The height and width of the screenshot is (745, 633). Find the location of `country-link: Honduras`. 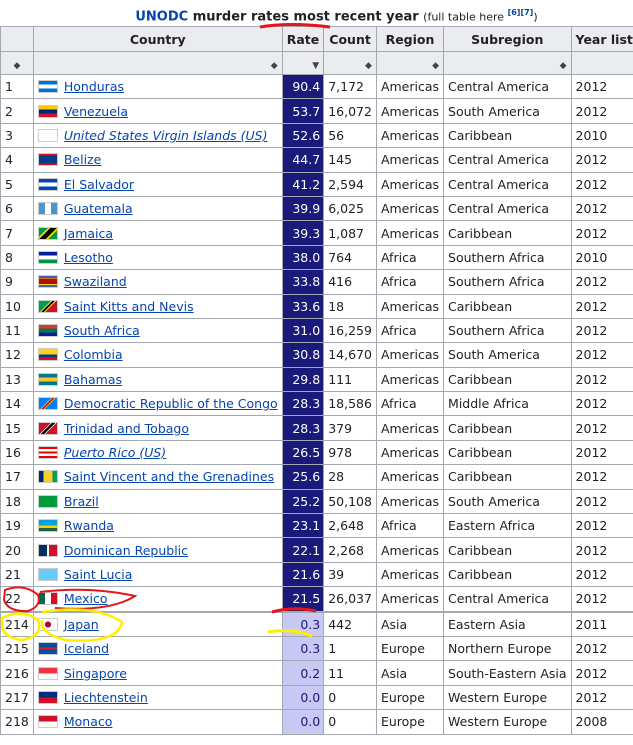

country-link: Honduras is located at coordinates (94, 86).